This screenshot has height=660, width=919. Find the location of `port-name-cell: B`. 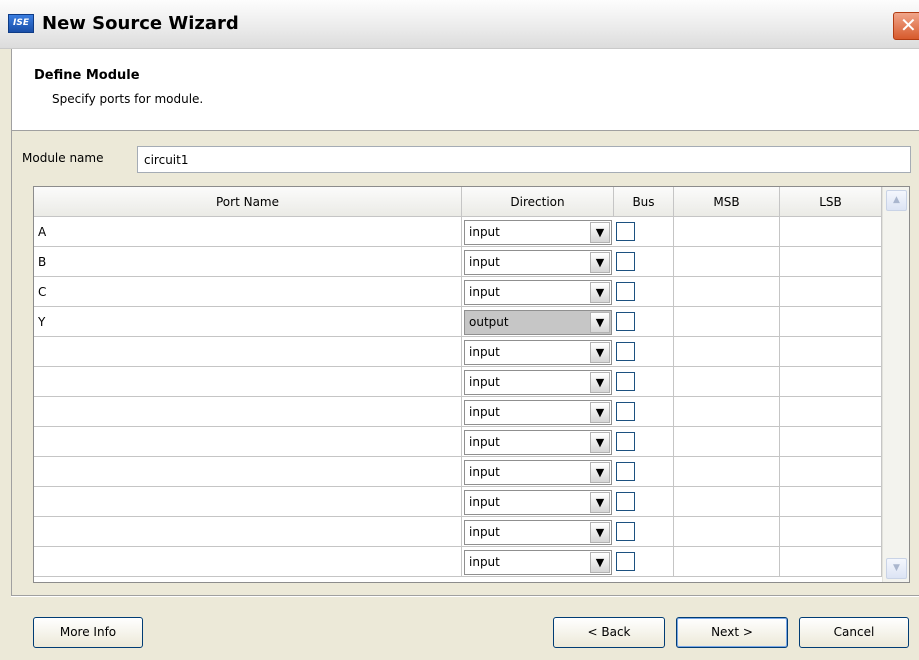

port-name-cell: B is located at coordinates (248, 262).